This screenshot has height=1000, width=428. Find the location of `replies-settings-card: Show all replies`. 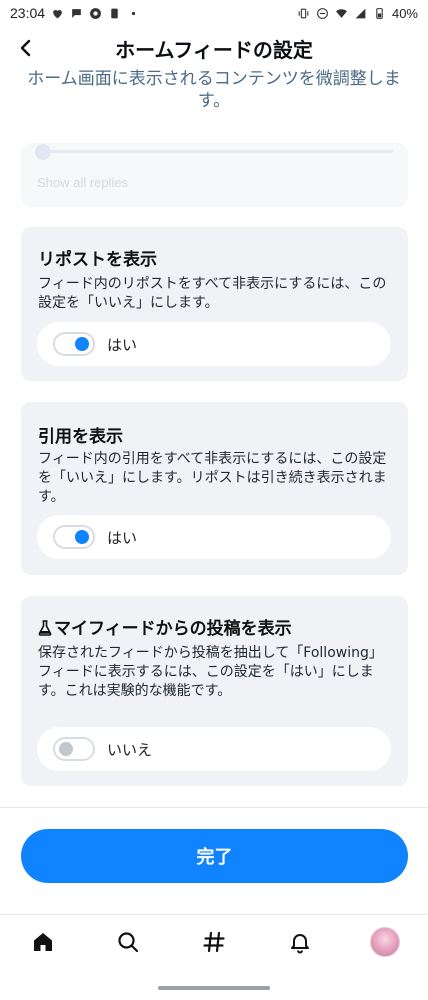

replies-settings-card: Show all replies is located at coordinates (214, 175).